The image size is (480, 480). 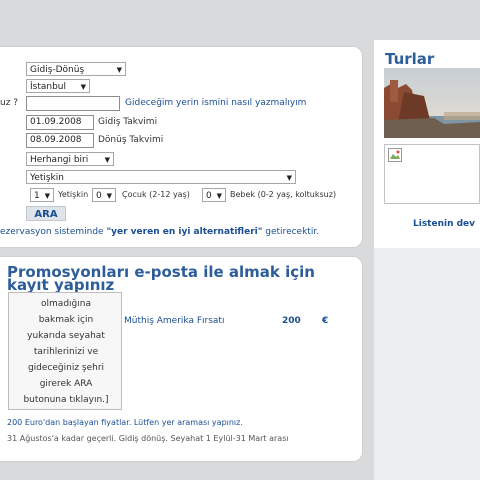 I want to click on airline-value: Herhangi biri, so click(x=59, y=160).